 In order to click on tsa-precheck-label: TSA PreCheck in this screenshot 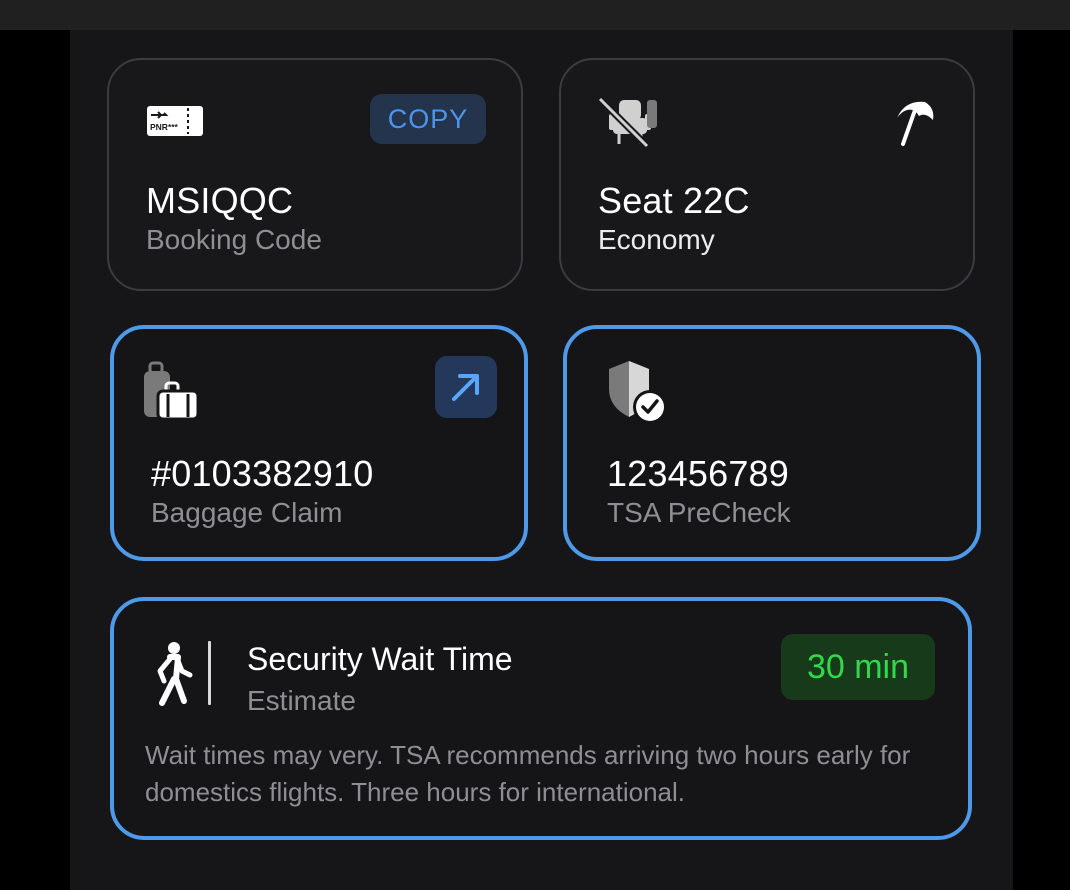, I will do `click(699, 512)`.